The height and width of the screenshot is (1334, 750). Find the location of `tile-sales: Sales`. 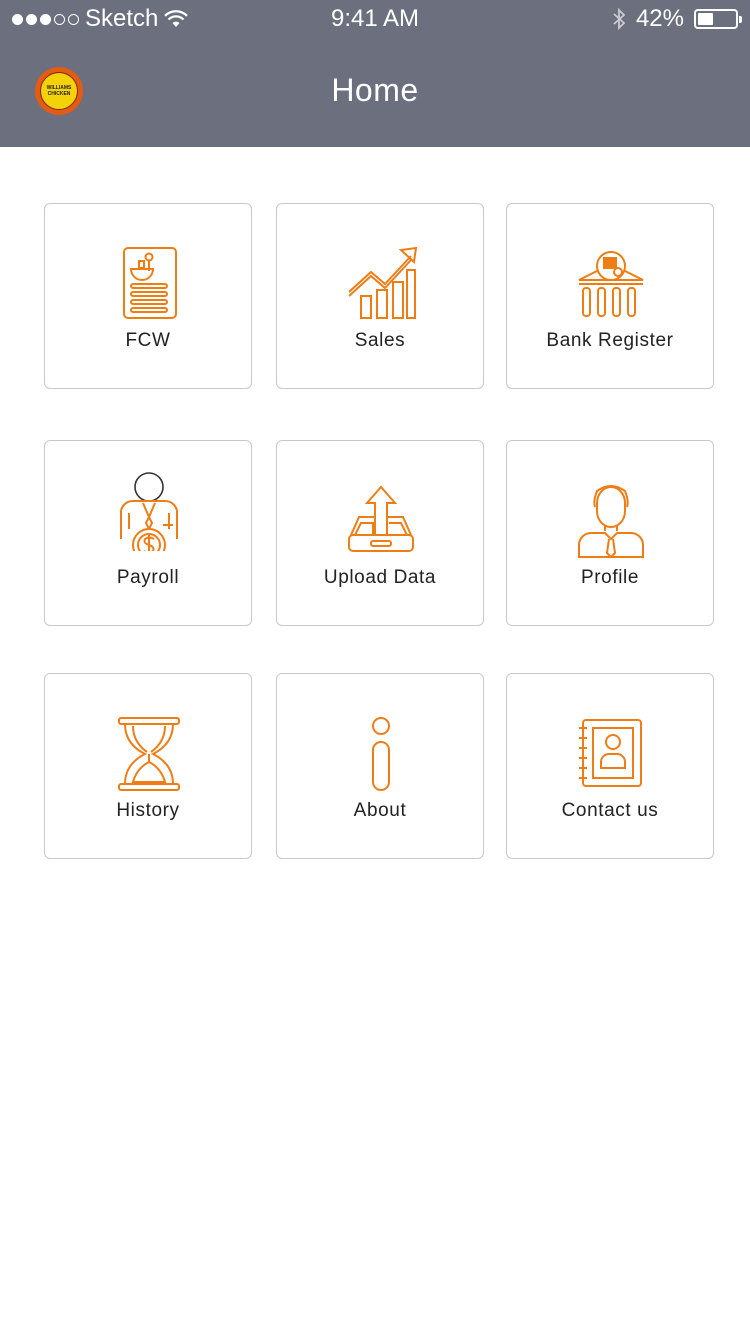

tile-sales: Sales is located at coordinates (380, 296).